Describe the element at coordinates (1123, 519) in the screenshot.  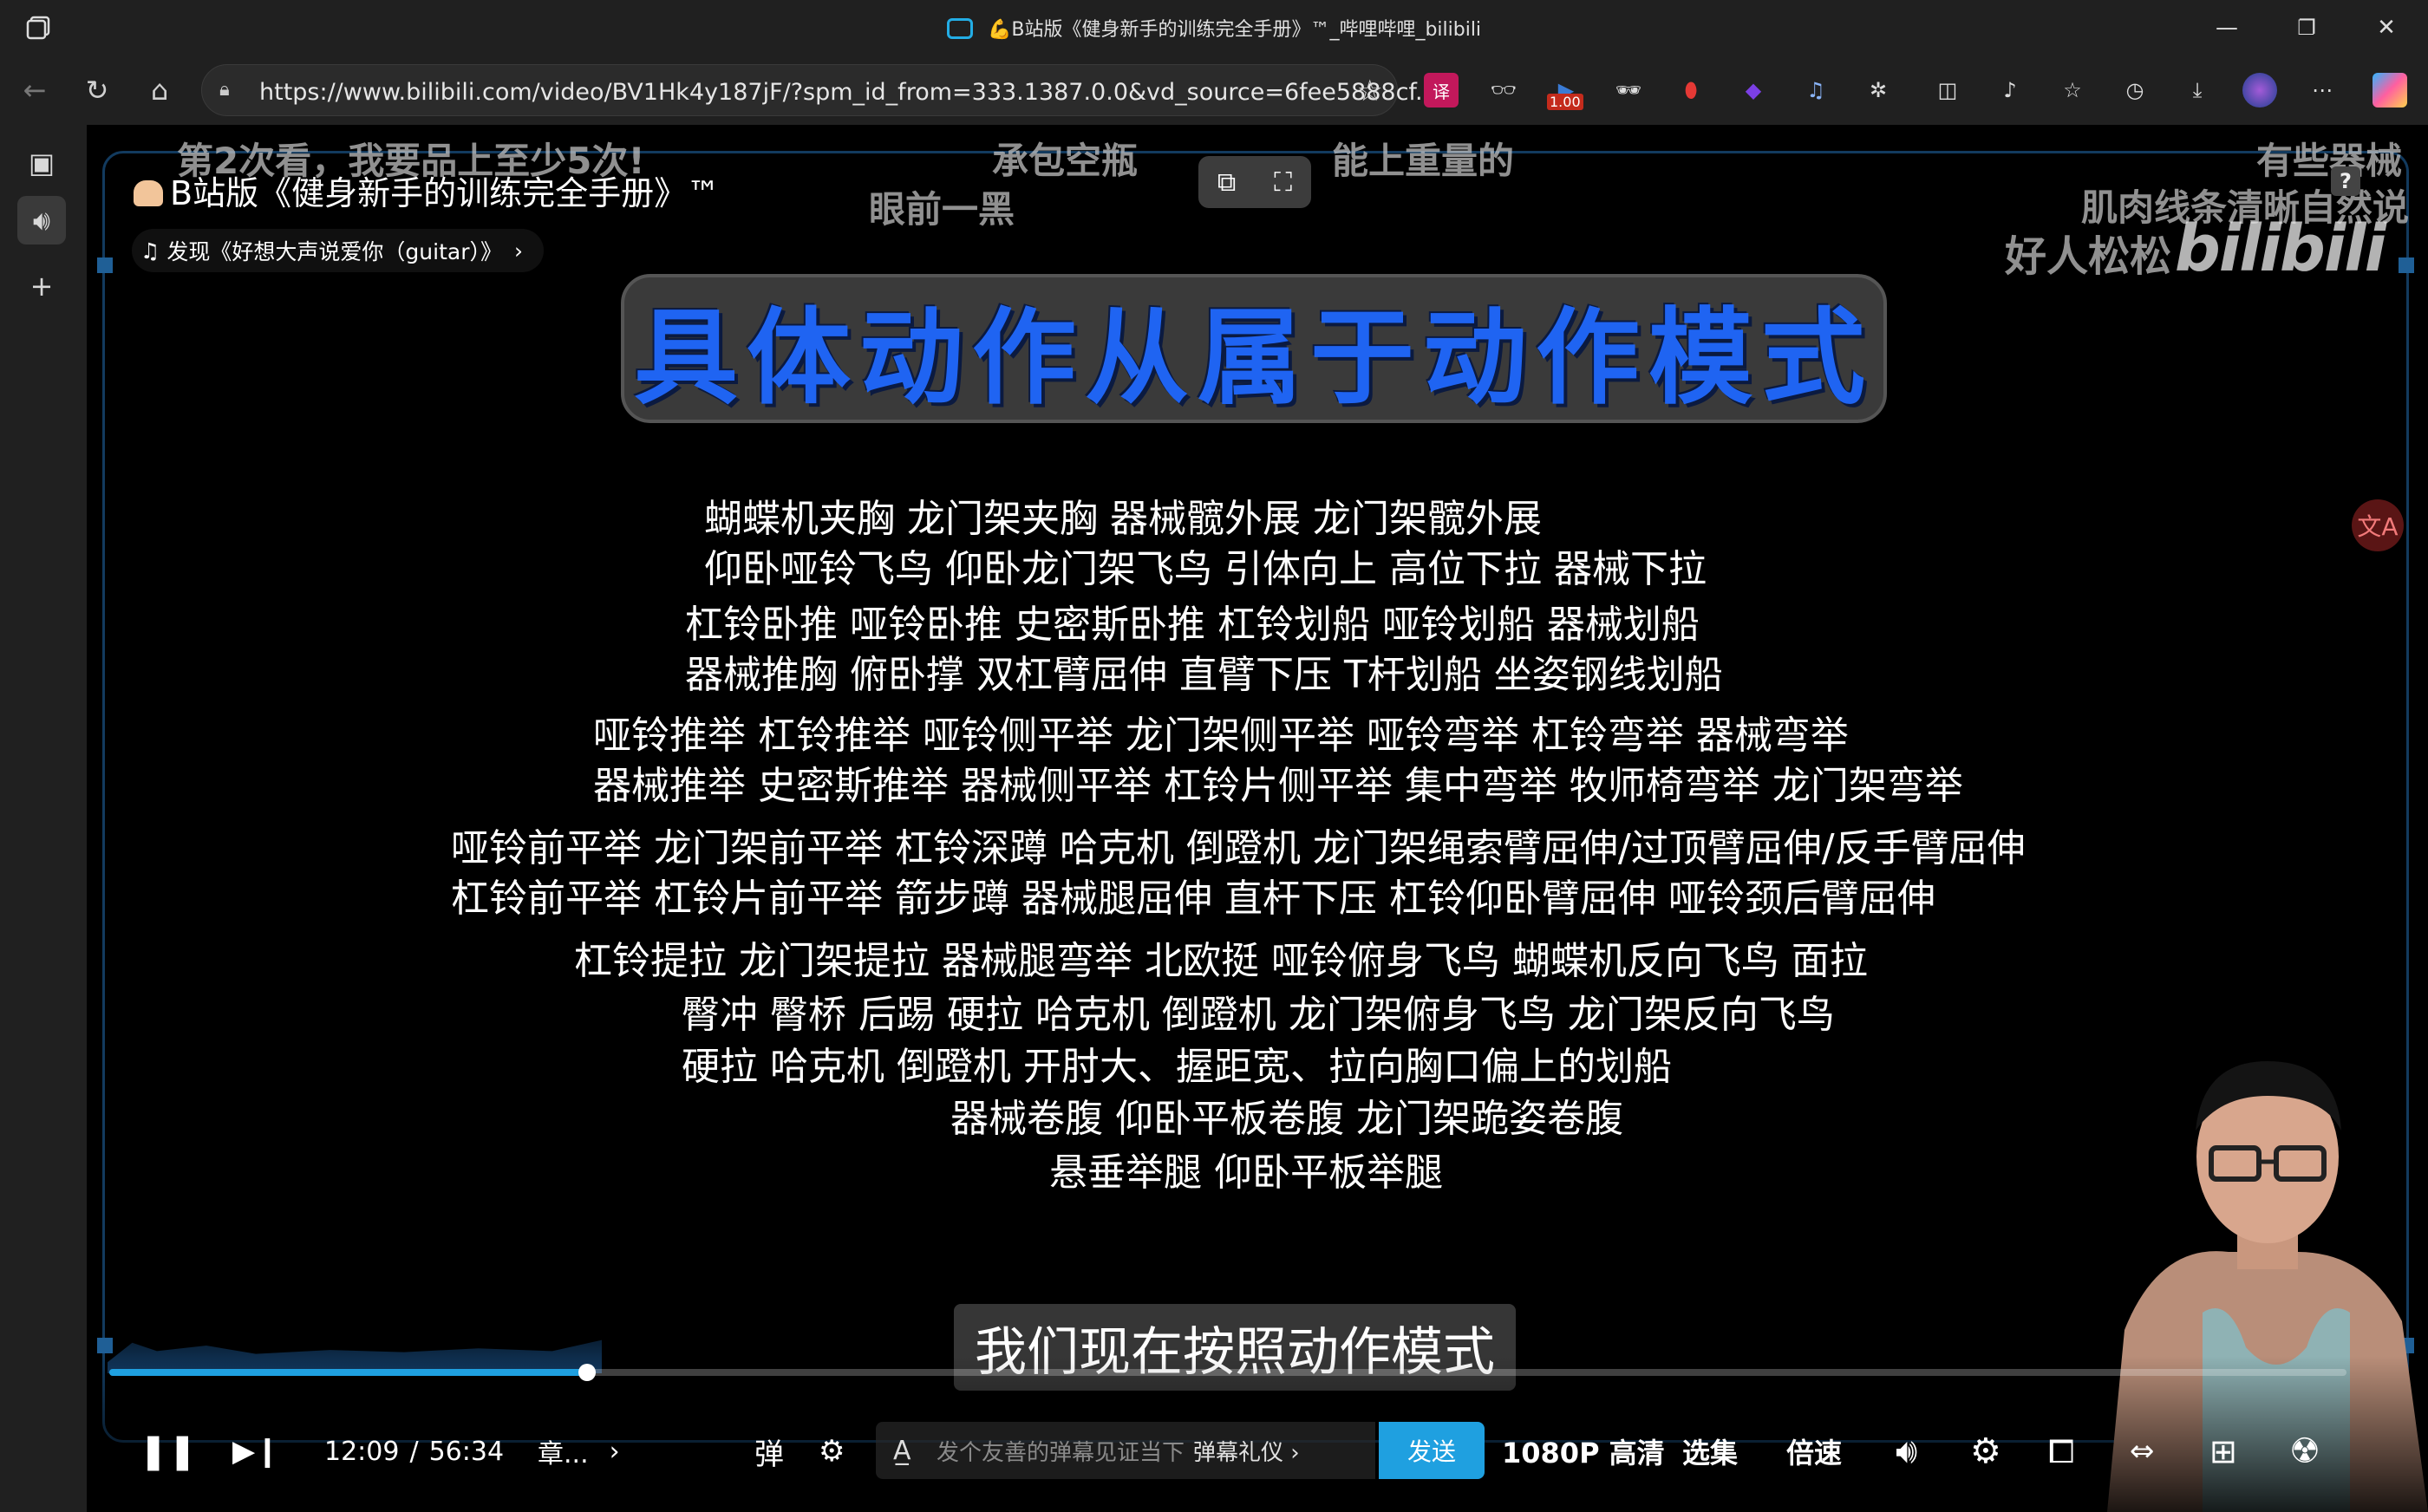
I see `slide-line: 蝴蝶机夹胸 龙门架夹胸 器械髋外展 龙门架髋外展` at that location.